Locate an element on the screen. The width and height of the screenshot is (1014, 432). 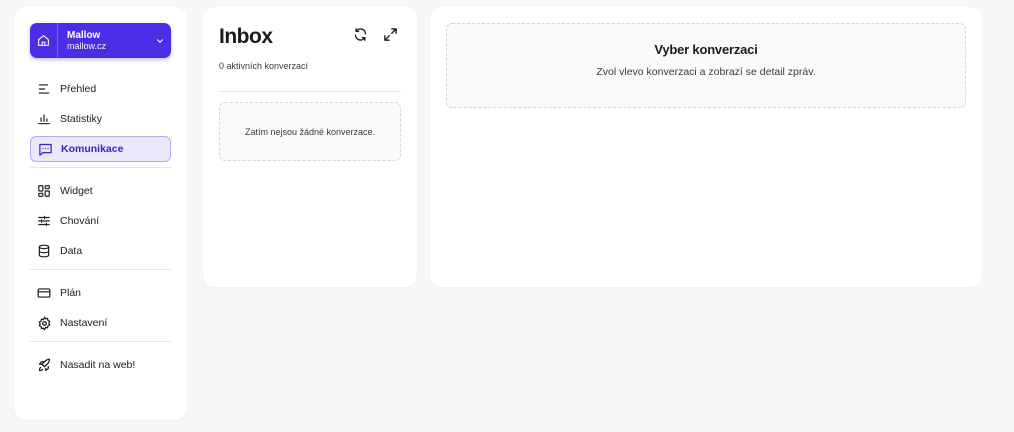
site-name: Mallow is located at coordinates (84, 35).